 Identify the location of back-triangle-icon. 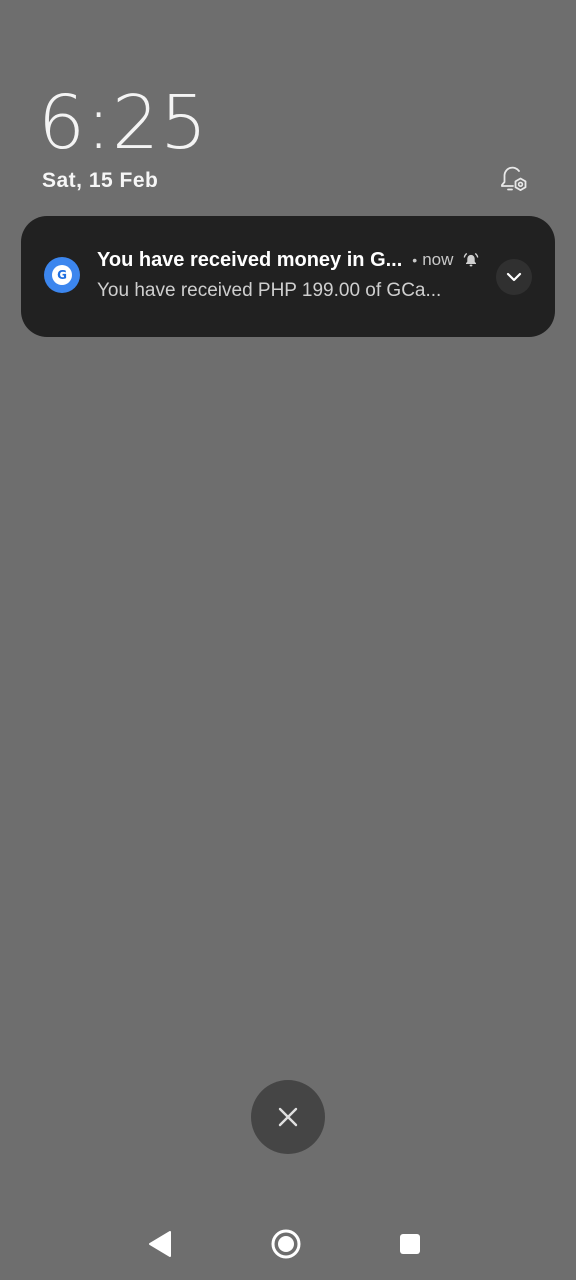
(160, 1244).